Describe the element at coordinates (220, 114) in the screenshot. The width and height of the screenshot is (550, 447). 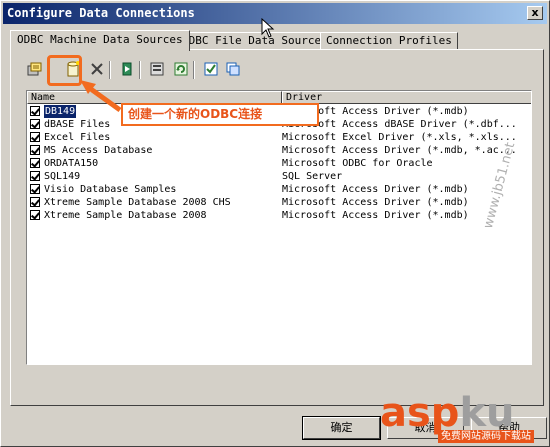
I see `callout-label: 创建一个新的ODBC连接` at that location.